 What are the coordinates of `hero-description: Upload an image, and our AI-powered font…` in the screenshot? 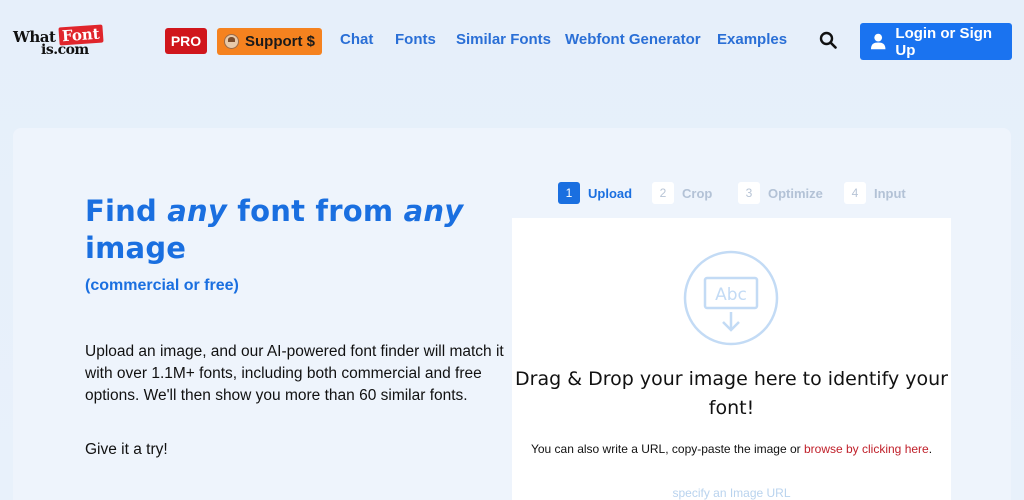 It's located at (294, 373).